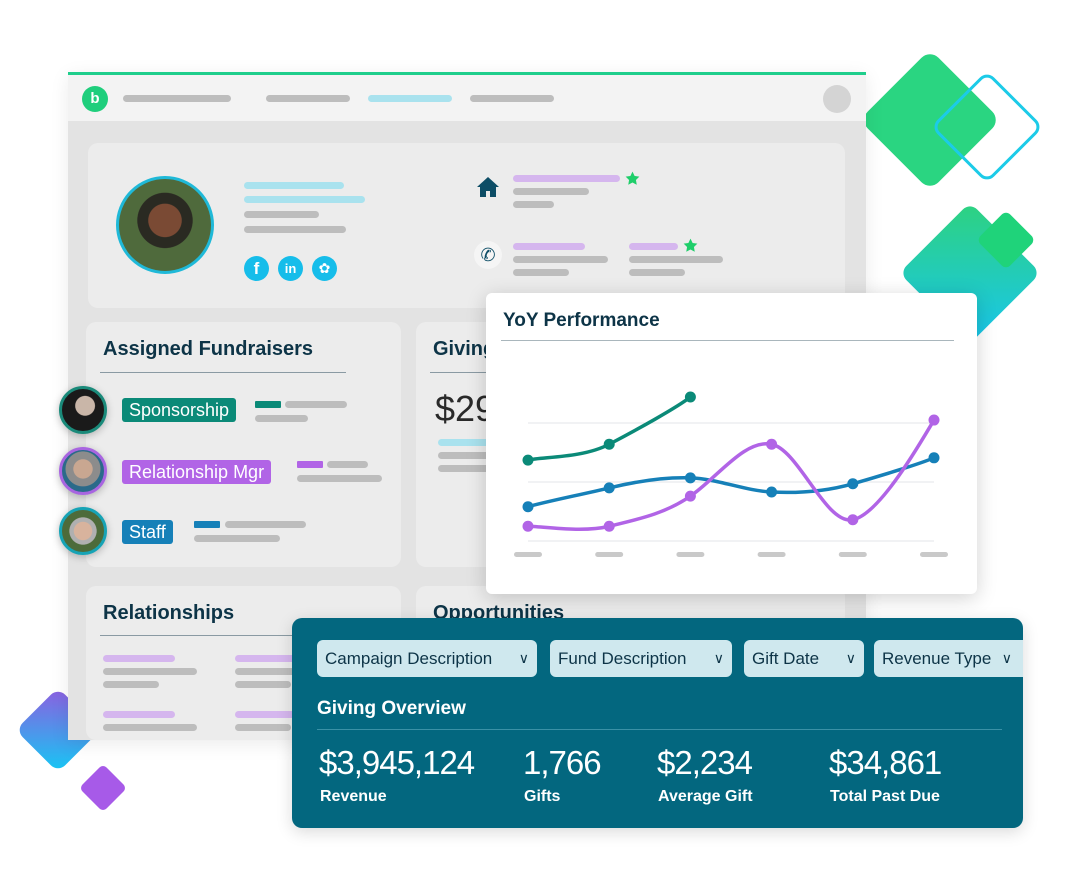  Describe the element at coordinates (885, 796) in the screenshot. I see `kpi-label-total-past-due: Total Past Due` at that location.